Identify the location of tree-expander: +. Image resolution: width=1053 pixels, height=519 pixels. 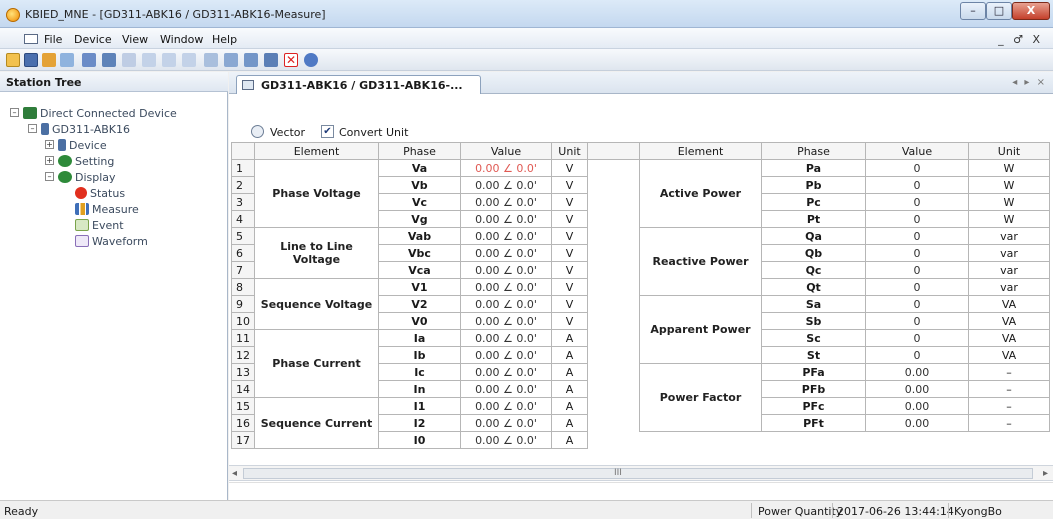
(49, 160).